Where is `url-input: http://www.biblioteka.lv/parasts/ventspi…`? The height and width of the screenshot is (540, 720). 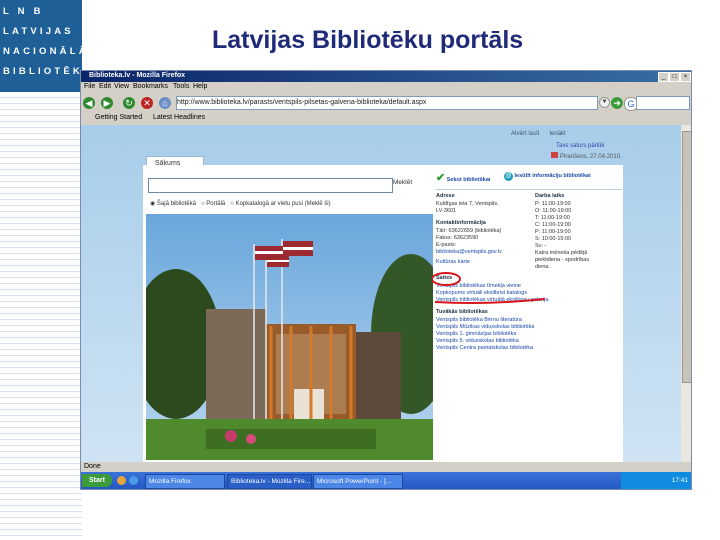
url-input: http://www.biblioteka.lv/parasts/ventspi… is located at coordinates (387, 103).